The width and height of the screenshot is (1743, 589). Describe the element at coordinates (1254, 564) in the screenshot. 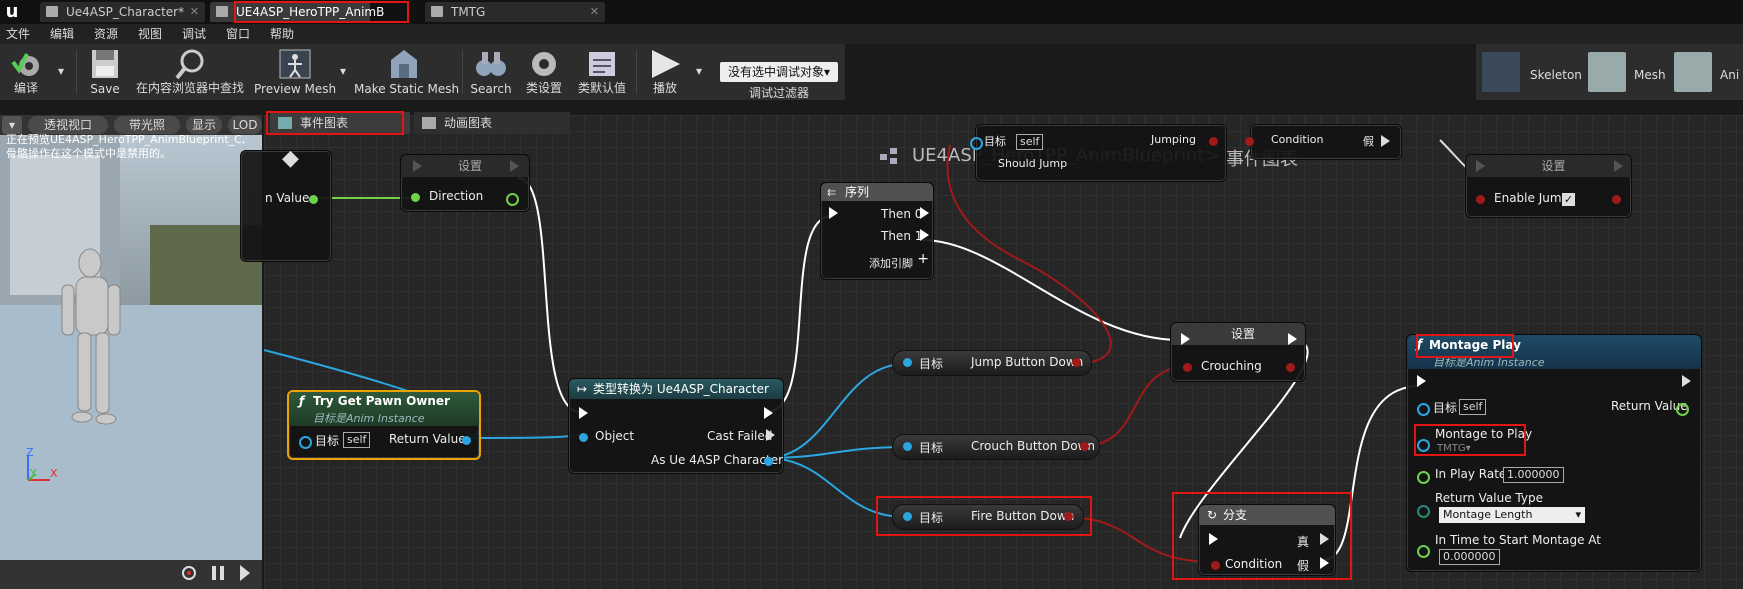

I see `condition-label: Condition` at that location.